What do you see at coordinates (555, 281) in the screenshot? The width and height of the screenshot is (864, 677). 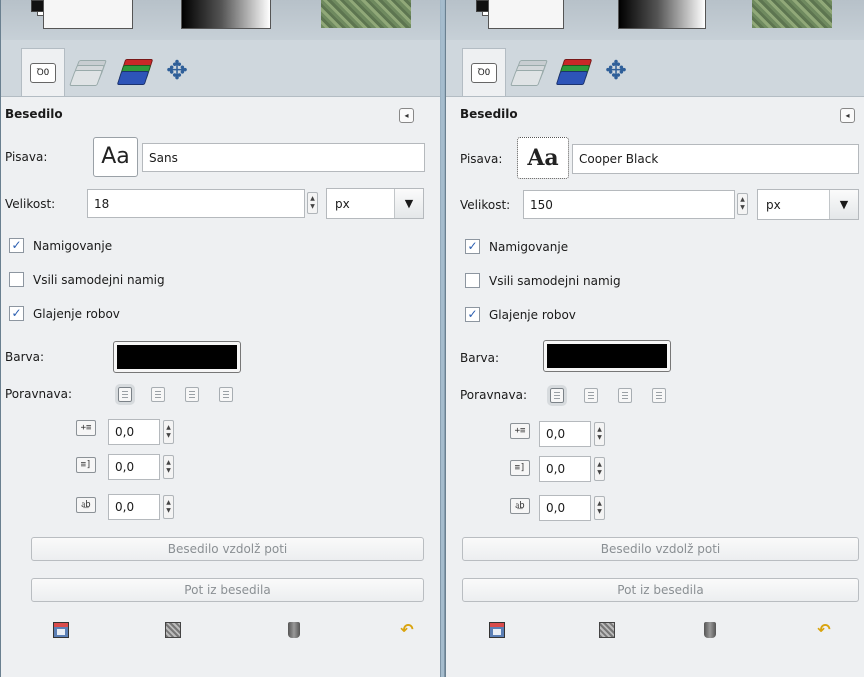 I see `force-autohint-label: Vsili samodejni namig` at bounding box center [555, 281].